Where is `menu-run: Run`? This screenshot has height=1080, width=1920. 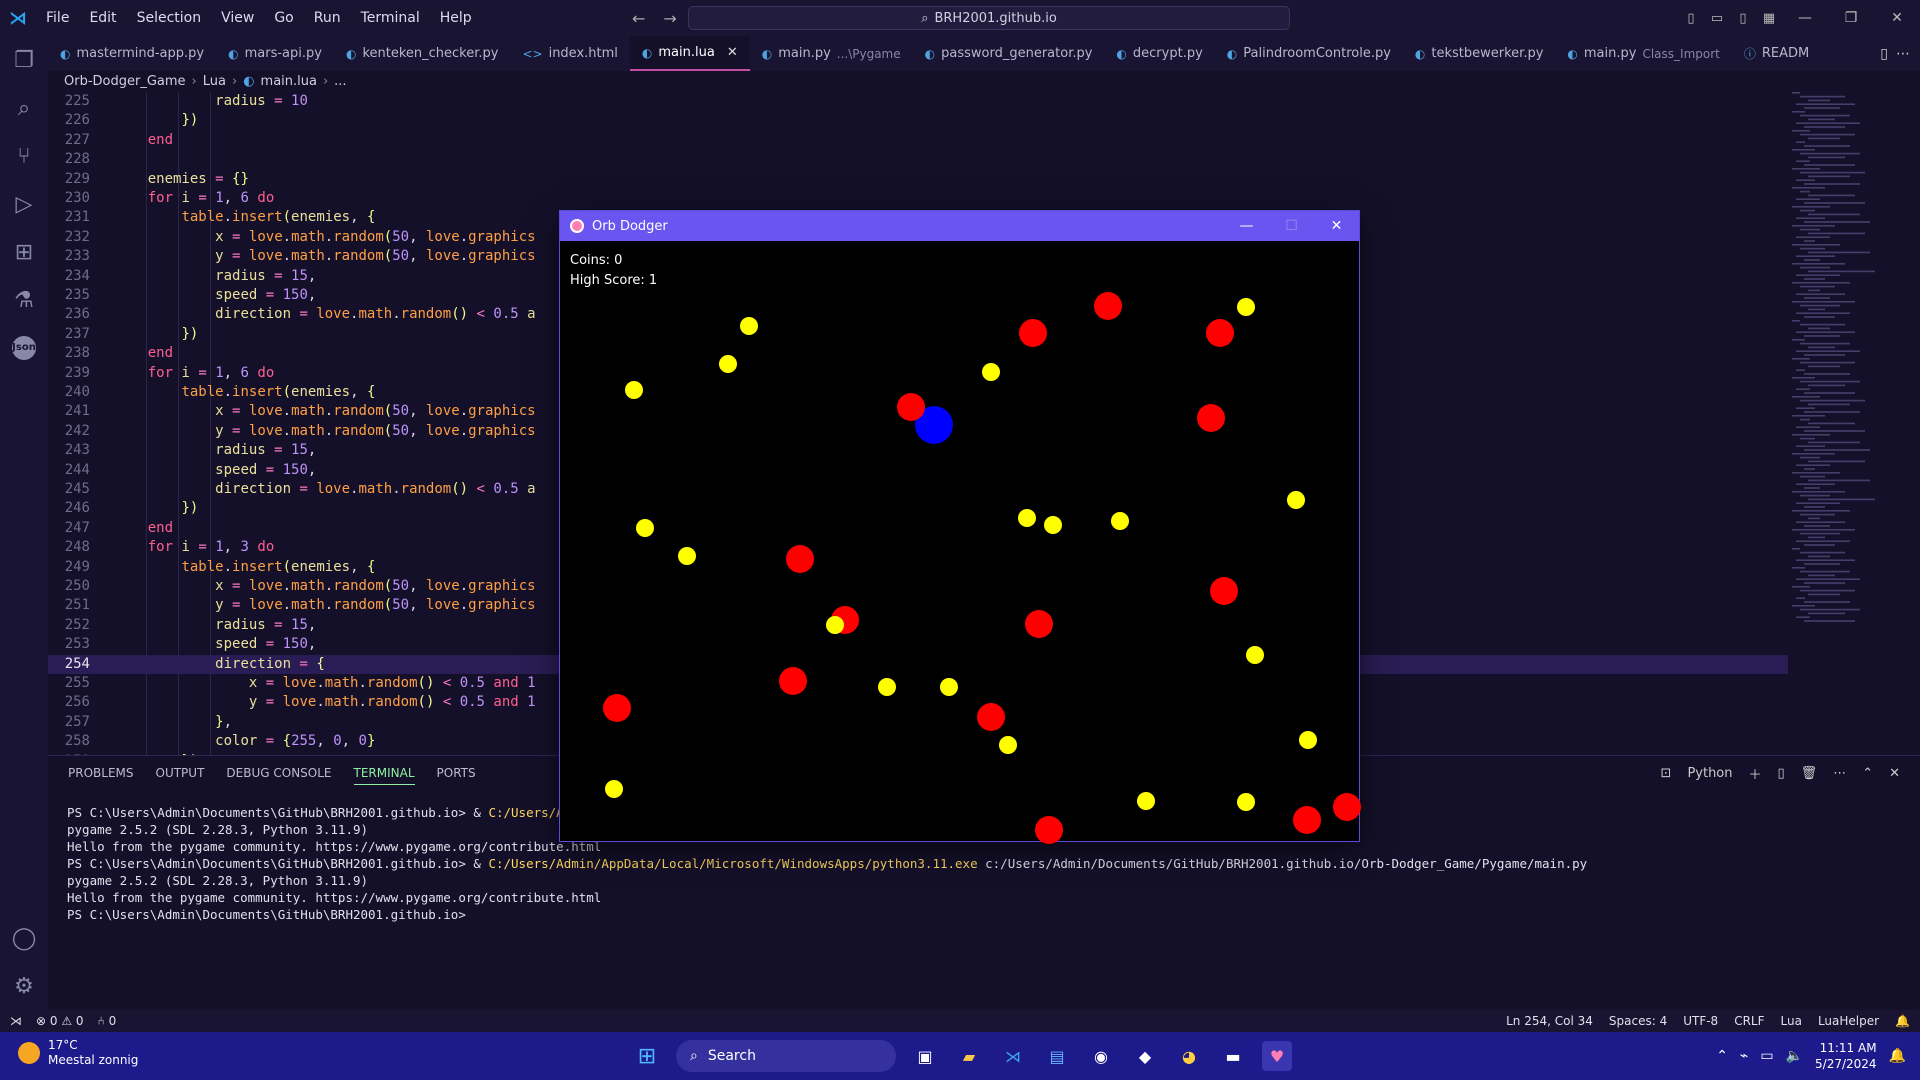 menu-run: Run is located at coordinates (327, 18).